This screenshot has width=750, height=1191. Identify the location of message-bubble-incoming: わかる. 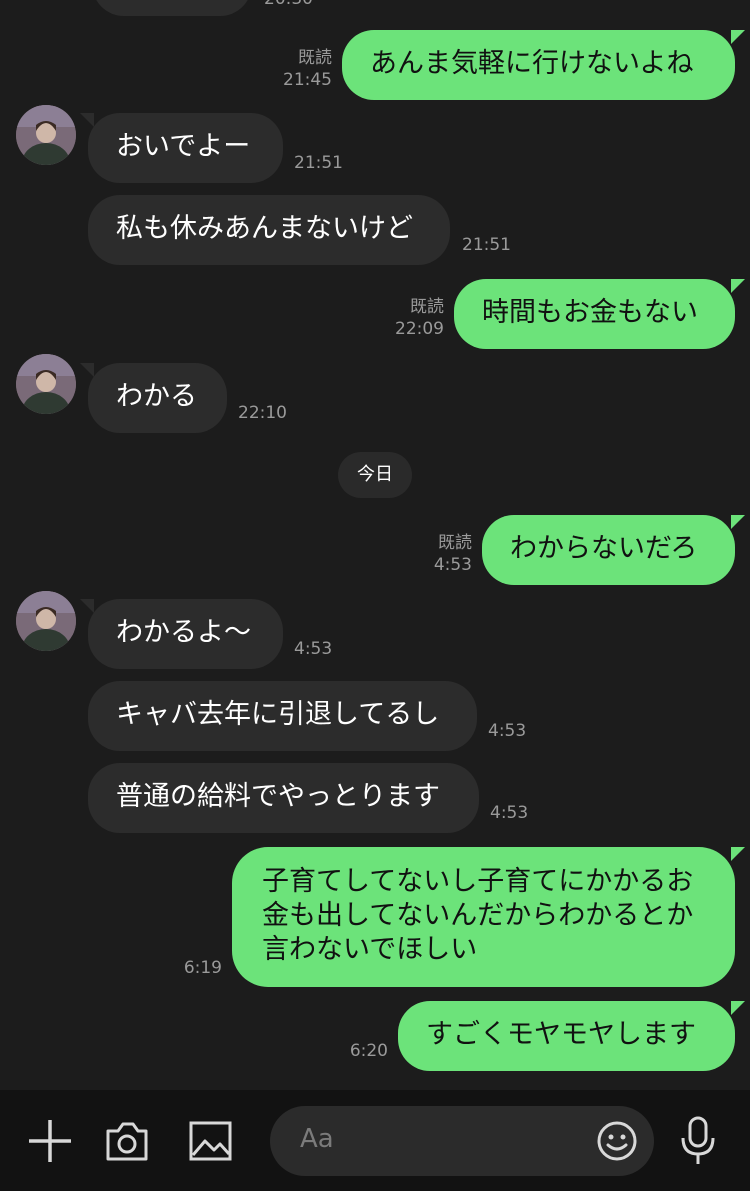
(157, 398).